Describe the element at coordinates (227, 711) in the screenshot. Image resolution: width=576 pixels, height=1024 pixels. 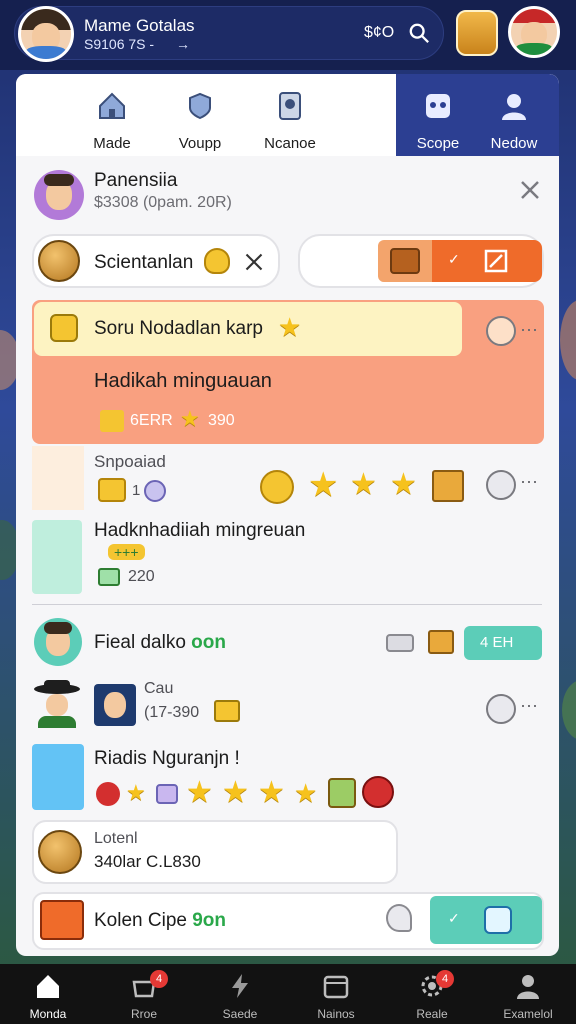
I see `package-icon` at that location.